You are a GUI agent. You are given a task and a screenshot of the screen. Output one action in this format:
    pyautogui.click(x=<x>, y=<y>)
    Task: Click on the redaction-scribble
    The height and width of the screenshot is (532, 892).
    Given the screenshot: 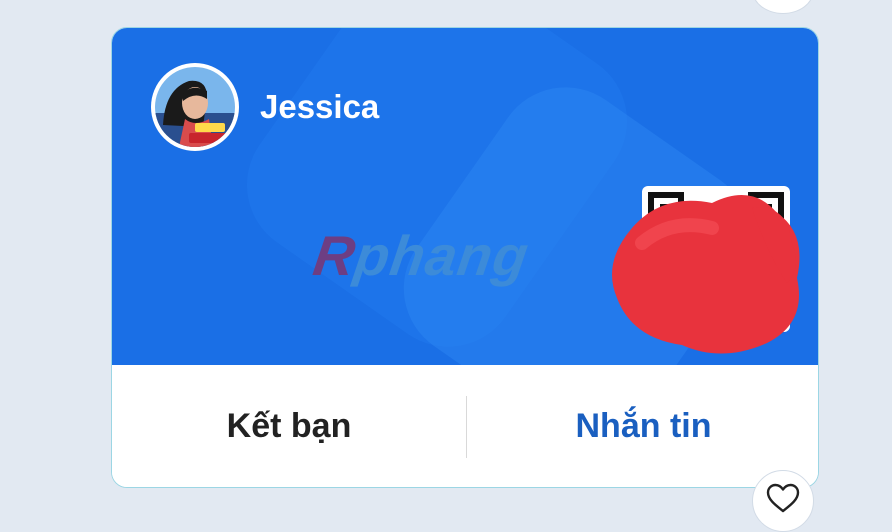 What is the action you would take?
    pyautogui.click(x=704, y=265)
    